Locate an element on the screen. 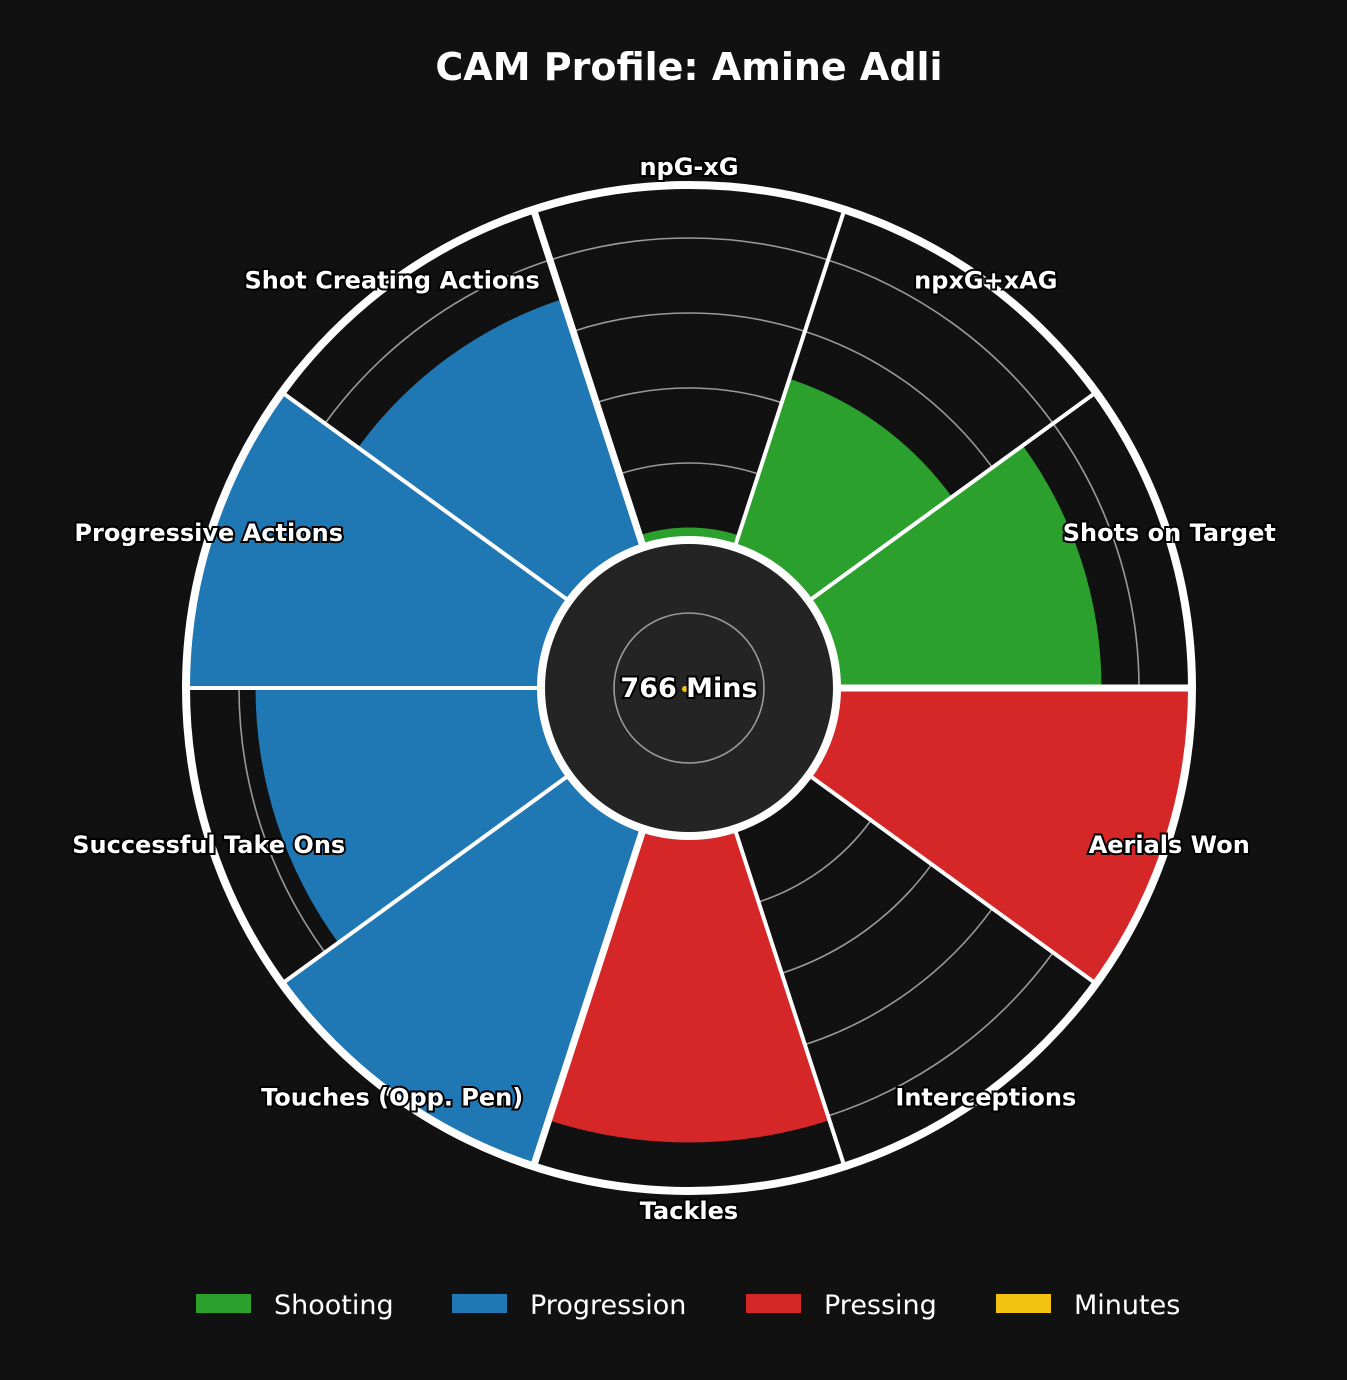 This screenshot has height=1380, width=1347. legend: Shooting Progression Pressing Minutes is located at coordinates (688, 1305).